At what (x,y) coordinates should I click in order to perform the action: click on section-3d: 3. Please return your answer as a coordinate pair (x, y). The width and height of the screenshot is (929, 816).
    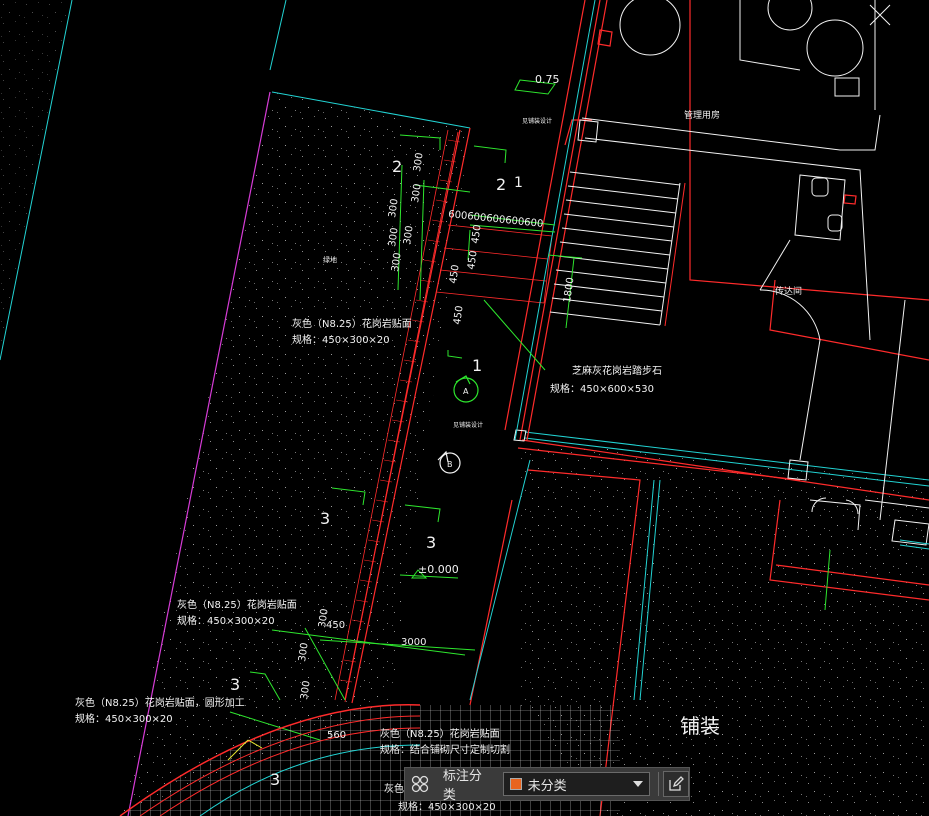
    Looking at the image, I should click on (275, 779).